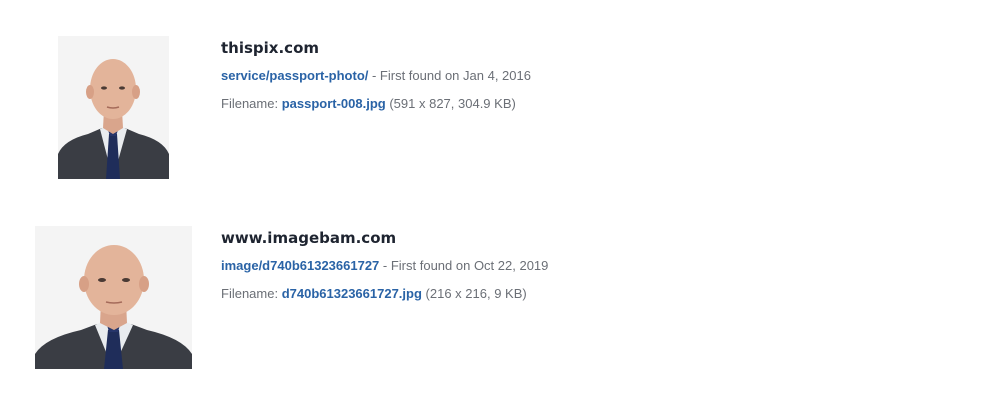 The height and width of the screenshot is (403, 1000). I want to click on filename-link: passport-008.jpg, so click(334, 103).